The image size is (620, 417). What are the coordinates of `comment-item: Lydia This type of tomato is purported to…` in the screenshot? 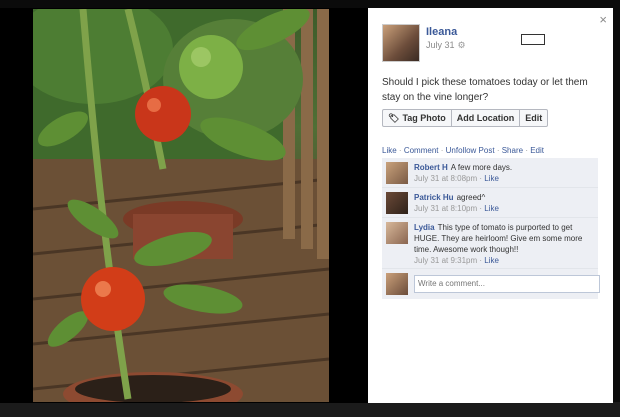 It's located at (490, 243).